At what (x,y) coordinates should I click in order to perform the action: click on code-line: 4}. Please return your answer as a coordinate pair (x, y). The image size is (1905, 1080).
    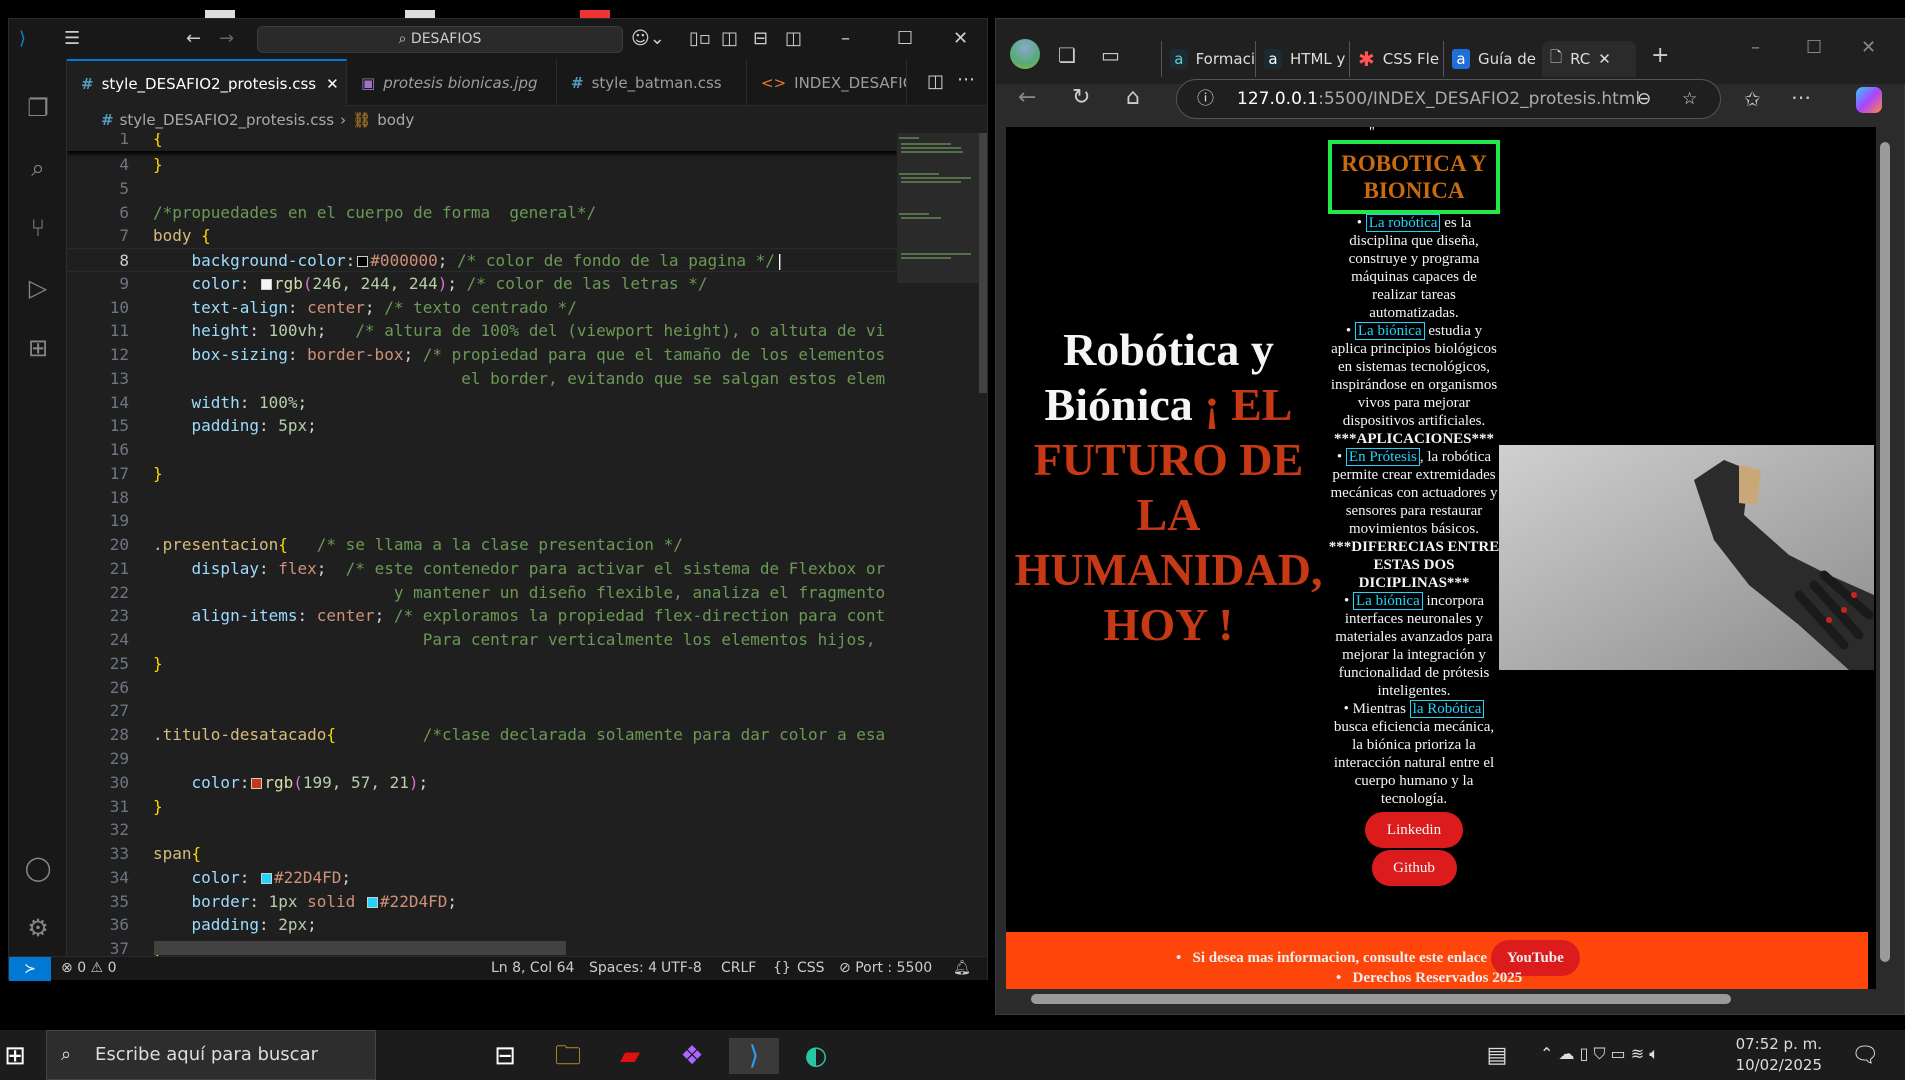
    Looking at the image, I should click on (482, 165).